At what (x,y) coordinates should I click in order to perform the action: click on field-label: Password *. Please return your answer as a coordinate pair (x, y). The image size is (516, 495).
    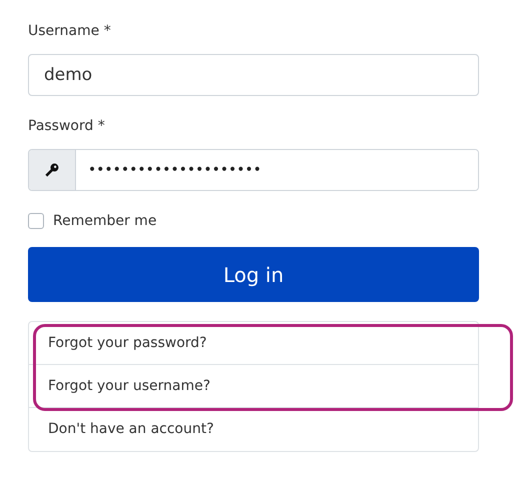
    Looking at the image, I should click on (67, 127).